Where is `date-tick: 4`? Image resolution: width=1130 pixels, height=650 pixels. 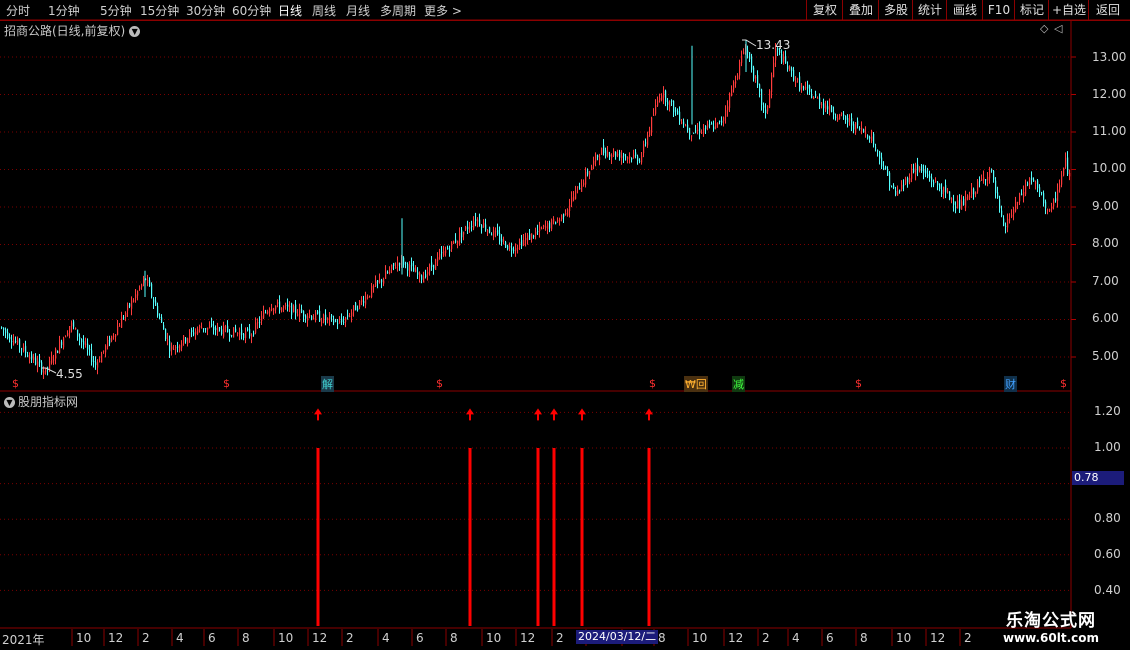 date-tick: 4 is located at coordinates (796, 638).